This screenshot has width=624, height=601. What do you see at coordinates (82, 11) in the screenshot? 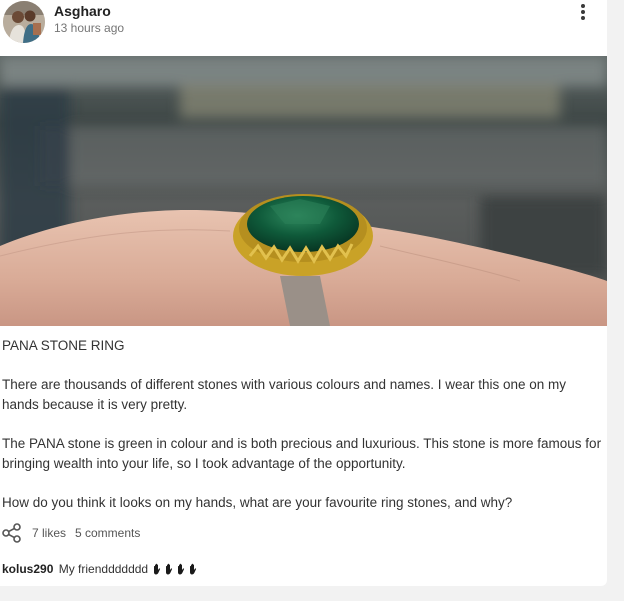
I see `author-name: Asgharo` at bounding box center [82, 11].